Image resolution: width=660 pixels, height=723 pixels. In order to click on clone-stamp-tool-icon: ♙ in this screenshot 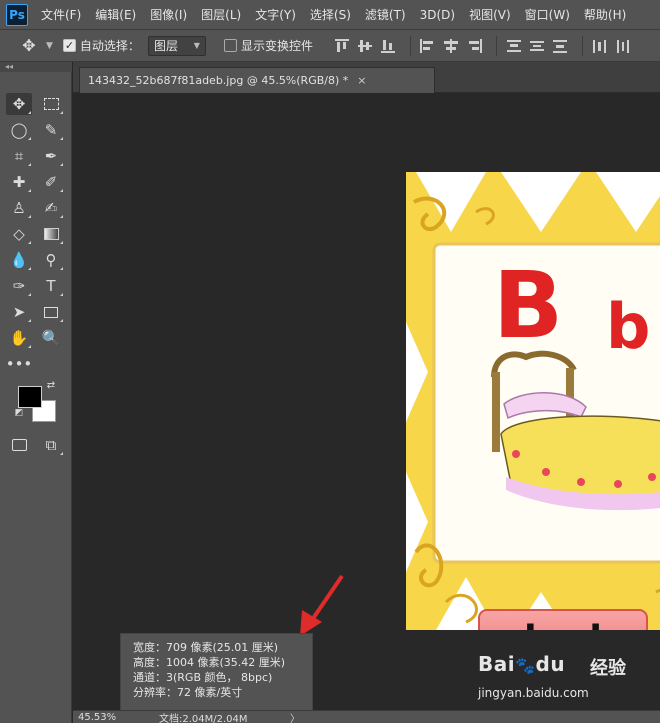, I will do `click(19, 208)`.